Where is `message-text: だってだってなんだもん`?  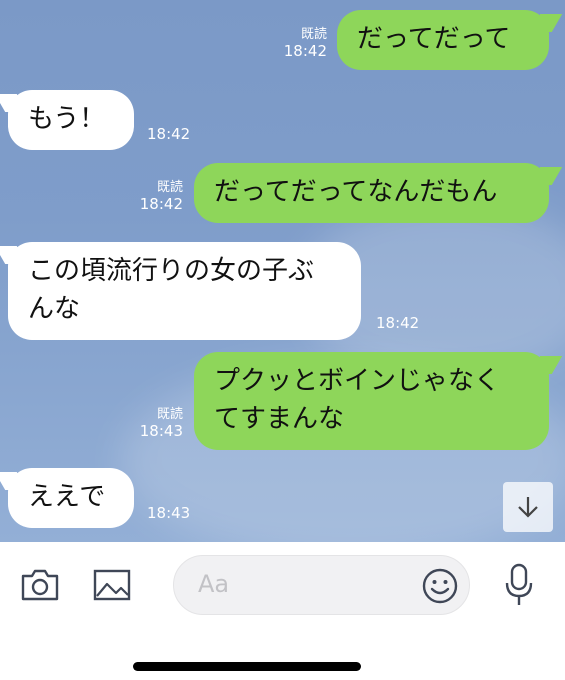
message-text: だってだってなんだもん is located at coordinates (356, 192).